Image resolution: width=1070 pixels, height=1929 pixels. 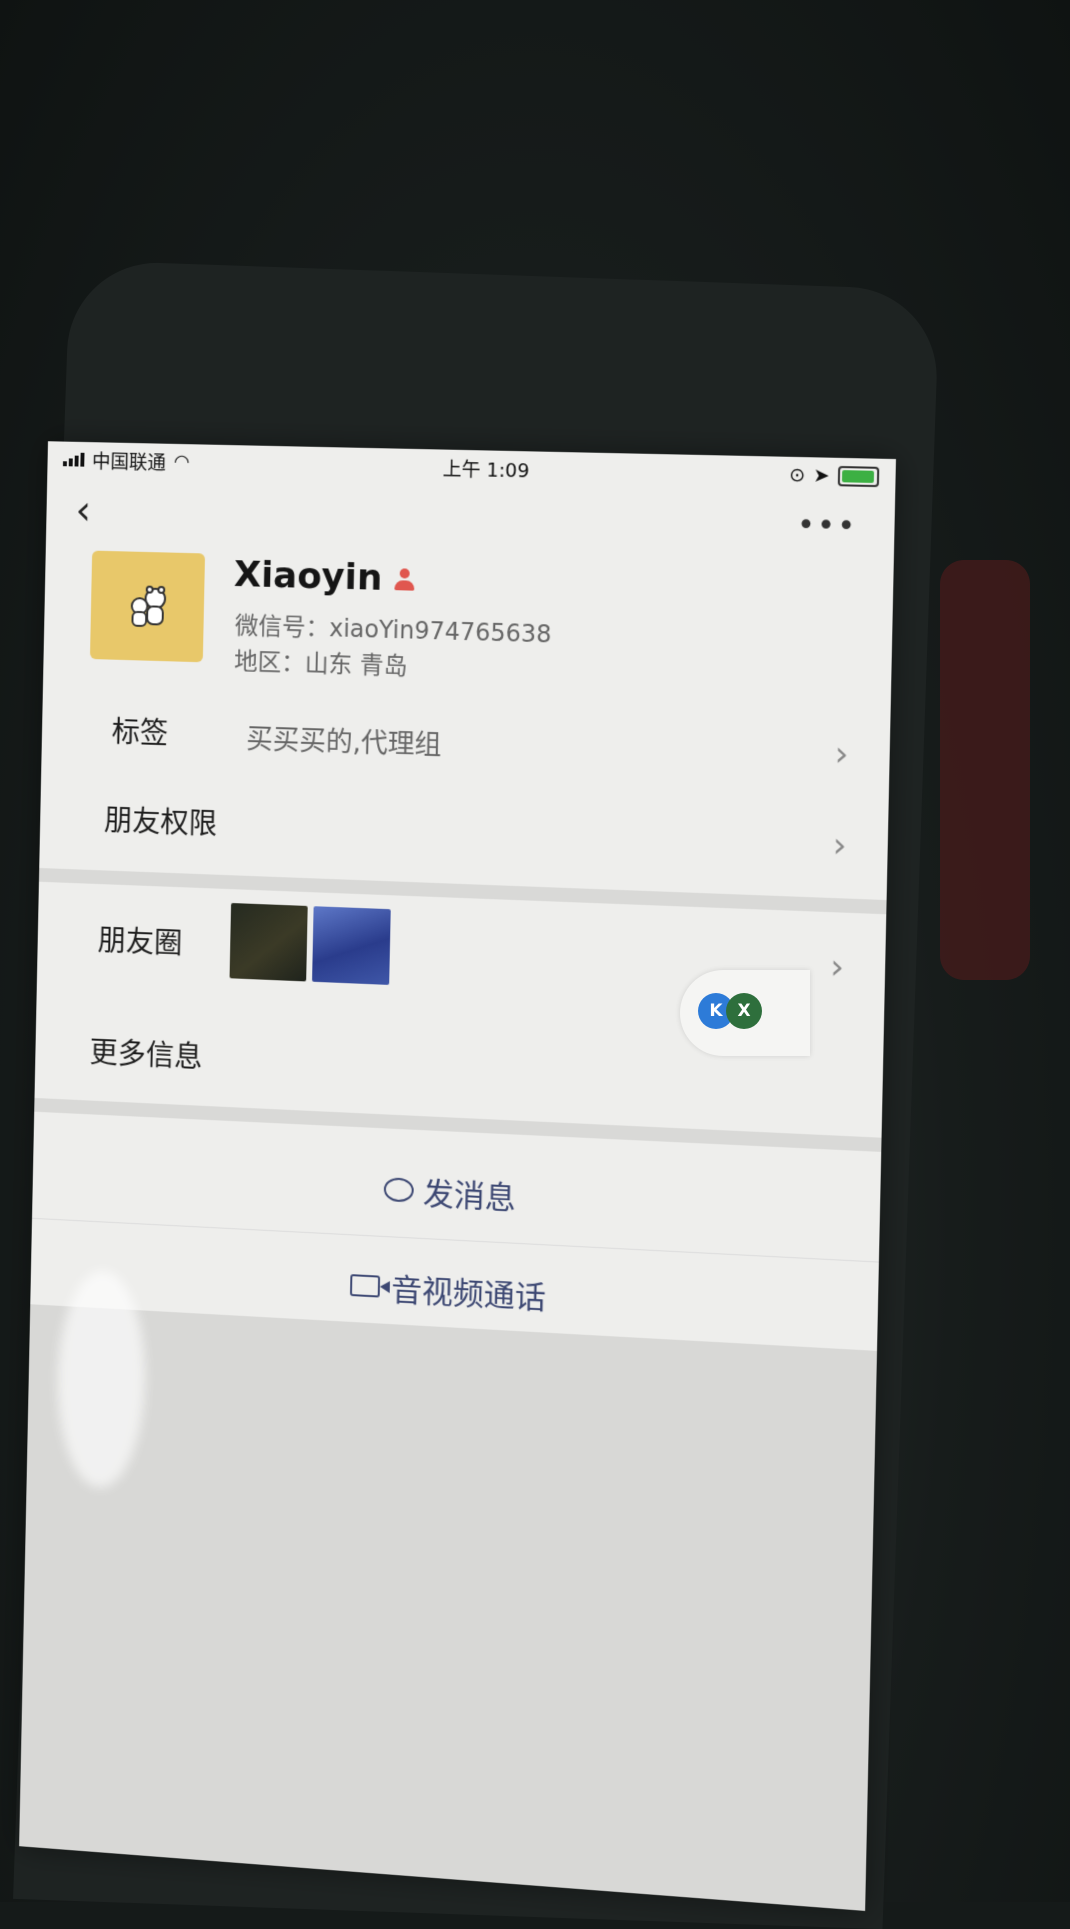 What do you see at coordinates (73, 459) in the screenshot?
I see `signal-bars-icon` at bounding box center [73, 459].